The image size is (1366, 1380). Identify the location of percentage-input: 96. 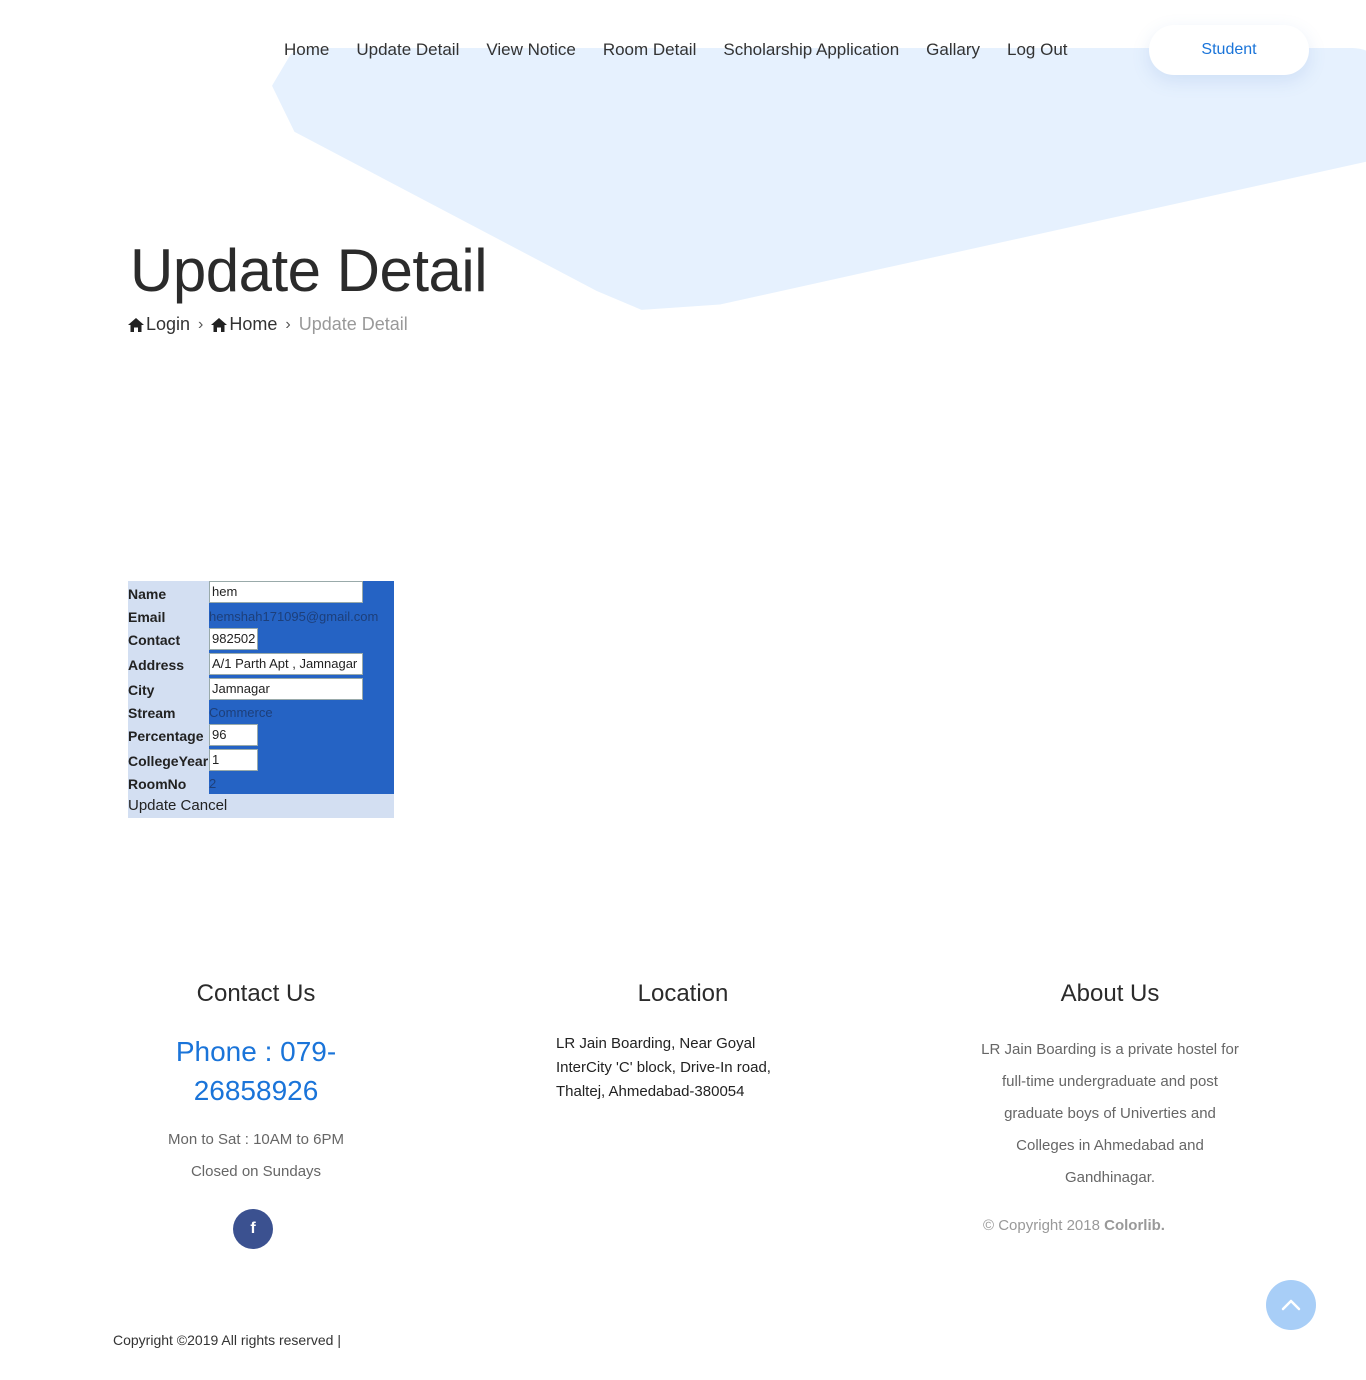
(233, 735).